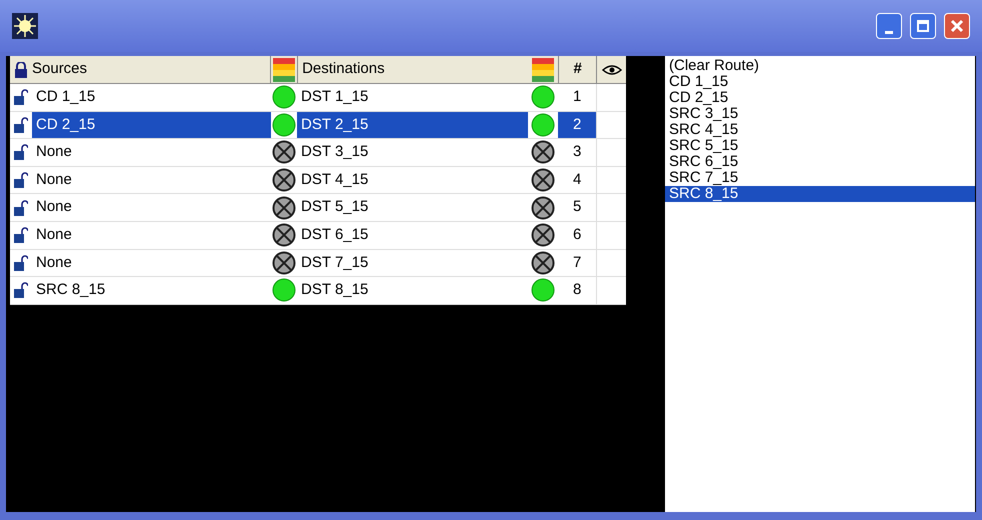  I want to click on list-item: CD 1_15, so click(820, 82).